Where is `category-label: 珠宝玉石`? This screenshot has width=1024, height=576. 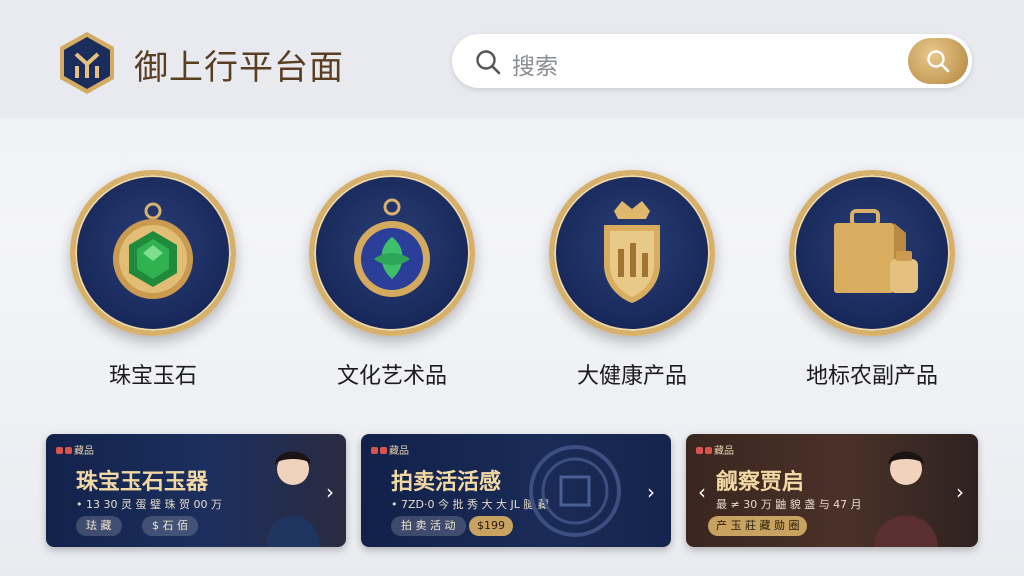 category-label: 珠宝玉石 is located at coordinates (152, 376).